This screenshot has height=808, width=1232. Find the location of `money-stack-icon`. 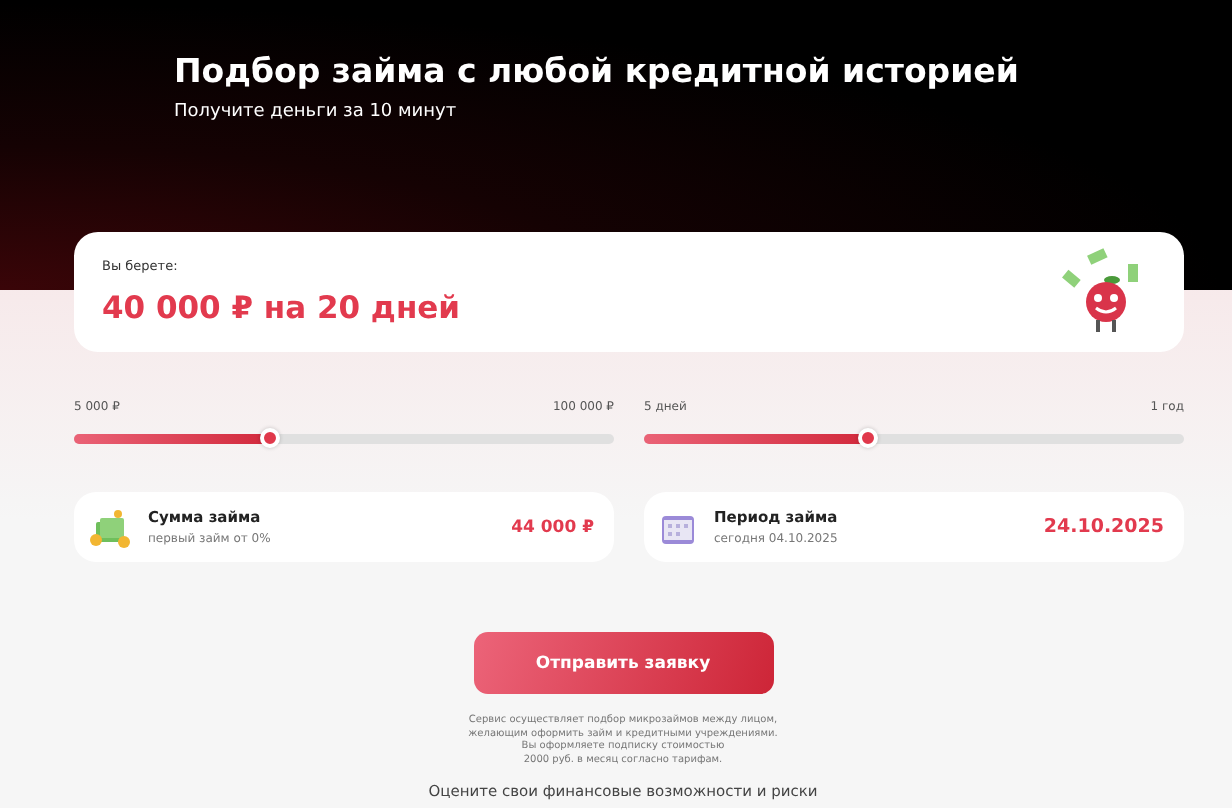

money-stack-icon is located at coordinates (110, 527).